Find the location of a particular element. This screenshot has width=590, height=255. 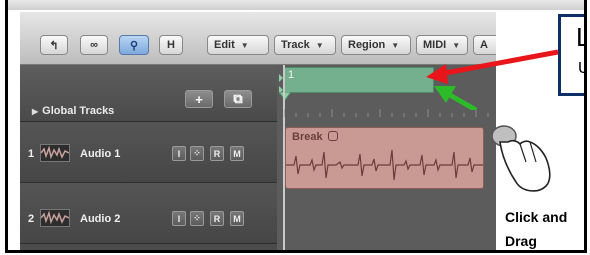

callout-title: L is located at coordinates (580, 37).